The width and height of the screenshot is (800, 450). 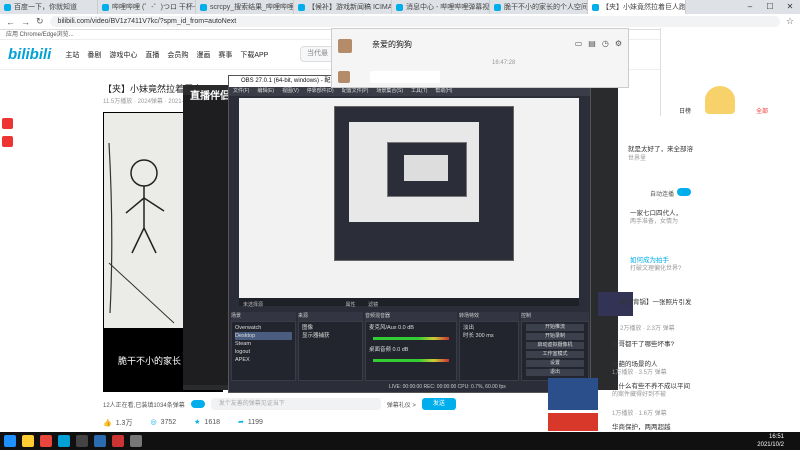 What do you see at coordinates (426, 168) in the screenshot?
I see `nested-preview` at bounding box center [426, 168].